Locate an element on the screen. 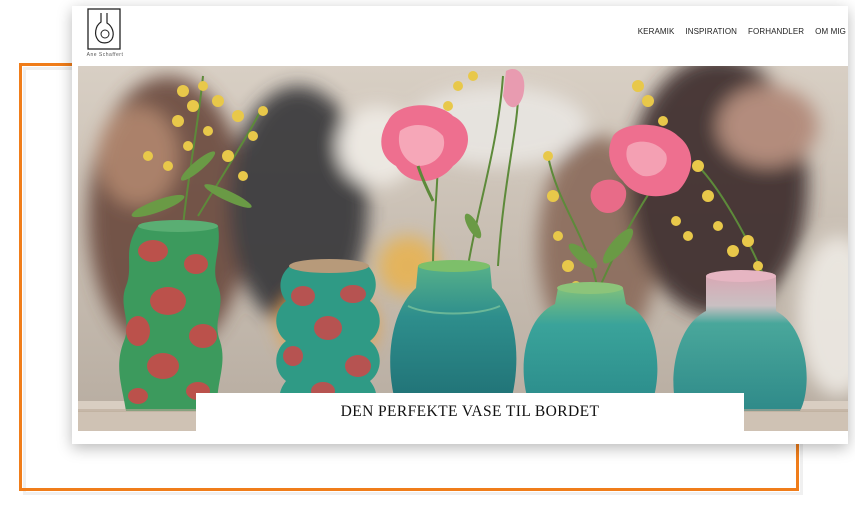 This screenshot has height=513, width=855. hero-caption-box: DEN PERFEKTE VASE TIL BORDET is located at coordinates (470, 412).